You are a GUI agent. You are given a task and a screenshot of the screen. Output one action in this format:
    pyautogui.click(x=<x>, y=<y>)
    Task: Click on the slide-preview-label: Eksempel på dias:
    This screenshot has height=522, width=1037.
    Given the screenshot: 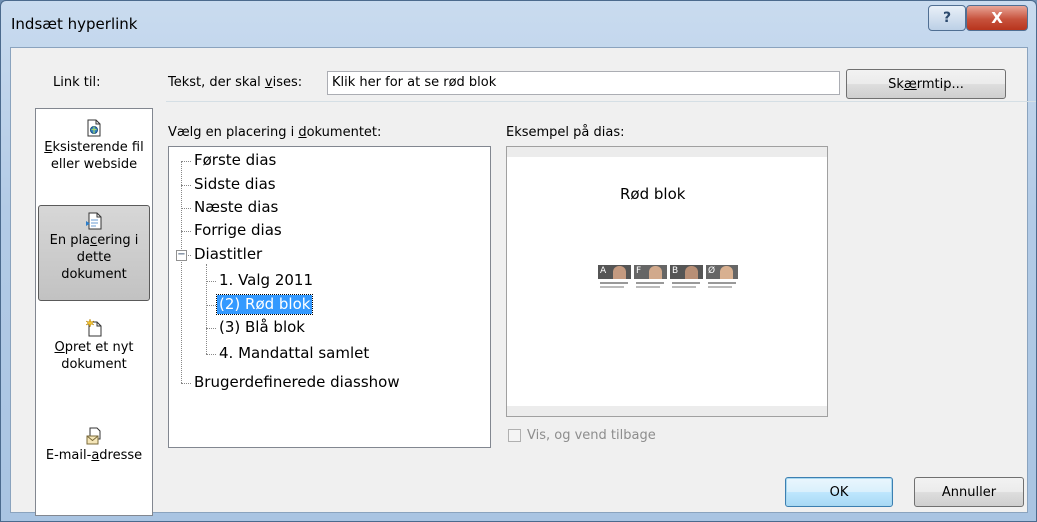 What is the action you would take?
    pyautogui.click(x=565, y=132)
    